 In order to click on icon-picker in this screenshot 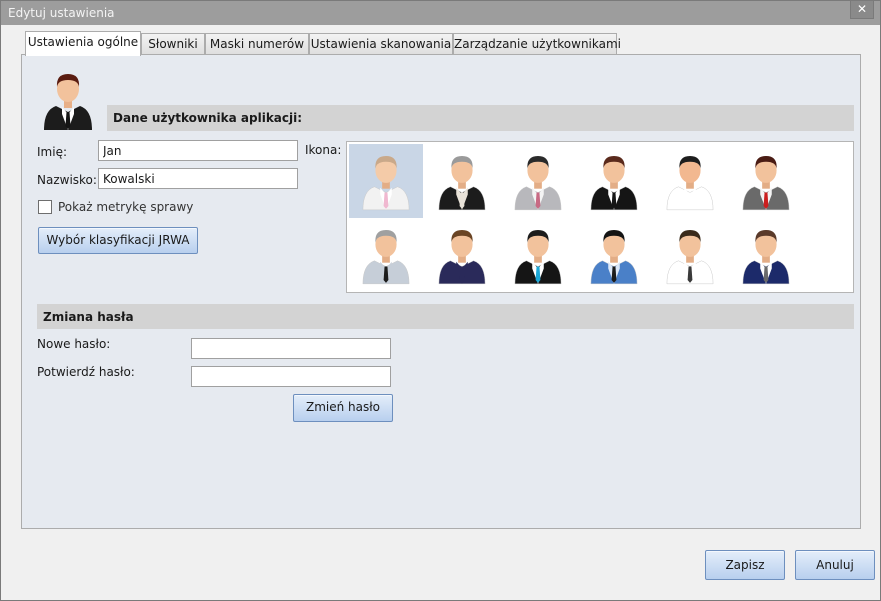, I will do `click(600, 217)`.